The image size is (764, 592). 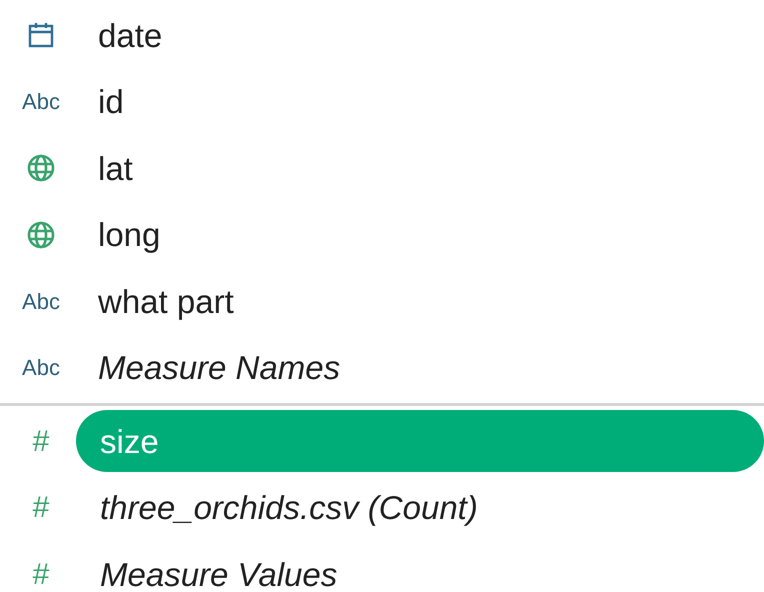 What do you see at coordinates (115, 168) in the screenshot?
I see `field-name: lat` at bounding box center [115, 168].